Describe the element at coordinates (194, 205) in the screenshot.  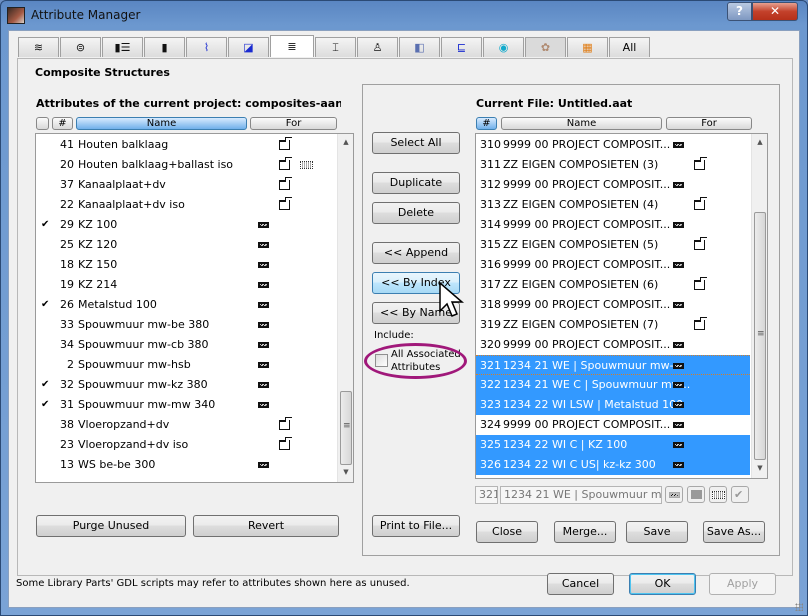
I see `list-item: 22 Kanaalplaat+dv iso` at that location.